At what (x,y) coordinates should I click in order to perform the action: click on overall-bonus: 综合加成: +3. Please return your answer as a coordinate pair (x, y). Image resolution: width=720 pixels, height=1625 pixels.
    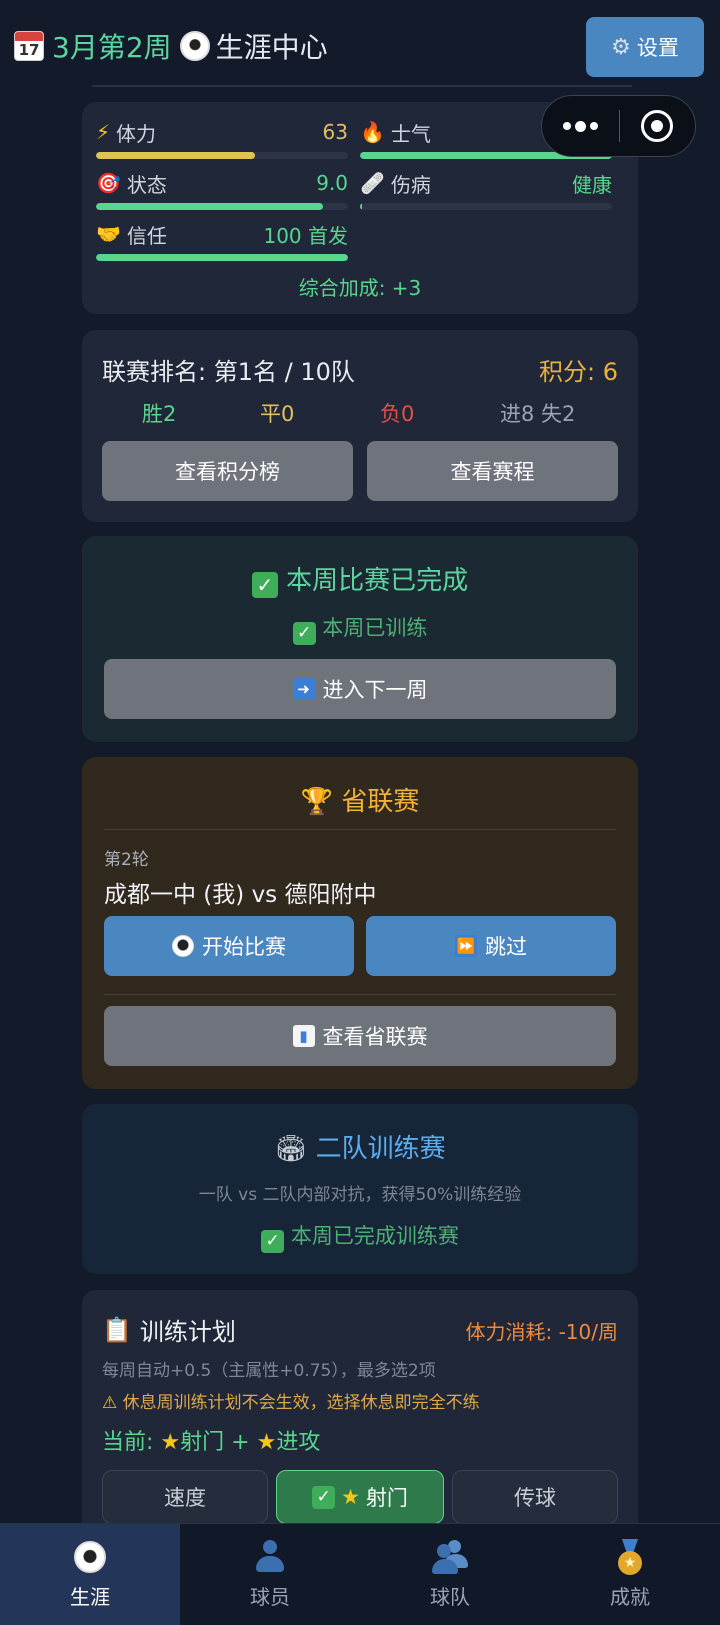
    Looking at the image, I should click on (360, 288).